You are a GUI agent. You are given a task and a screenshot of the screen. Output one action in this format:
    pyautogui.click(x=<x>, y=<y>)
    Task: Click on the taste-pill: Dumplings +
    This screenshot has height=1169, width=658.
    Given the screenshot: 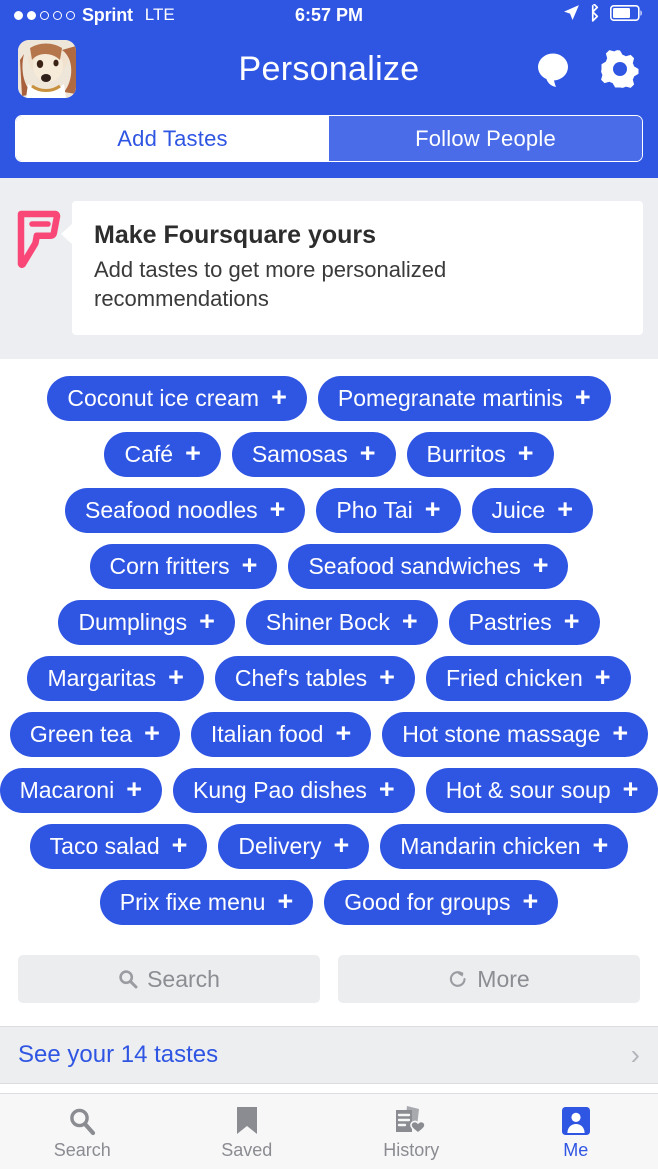 What is the action you would take?
    pyautogui.click(x=146, y=622)
    